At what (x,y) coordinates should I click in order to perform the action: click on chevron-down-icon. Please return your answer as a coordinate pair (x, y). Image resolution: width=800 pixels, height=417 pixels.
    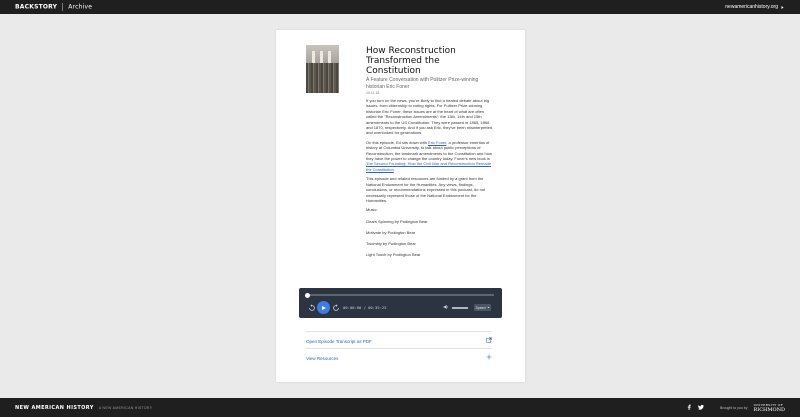
    Looking at the image, I should click on (488, 307).